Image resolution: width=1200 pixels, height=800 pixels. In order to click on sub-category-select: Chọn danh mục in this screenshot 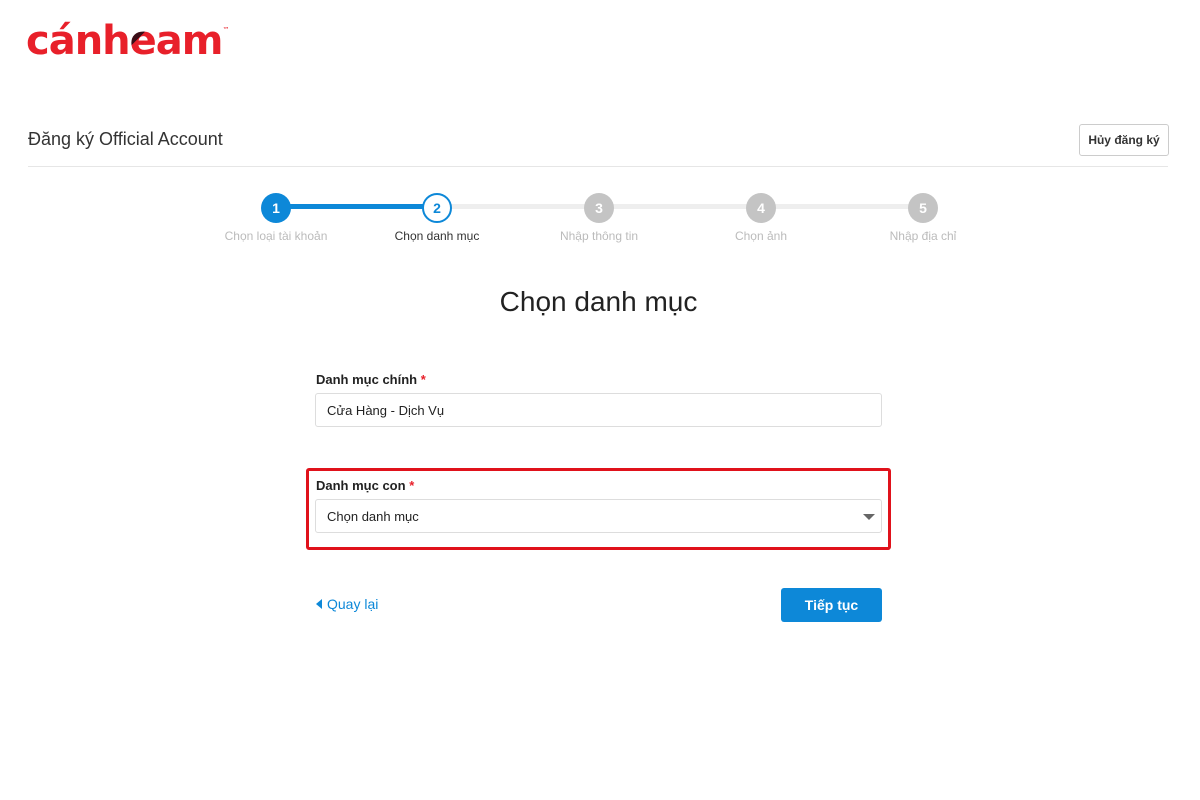, I will do `click(598, 516)`.